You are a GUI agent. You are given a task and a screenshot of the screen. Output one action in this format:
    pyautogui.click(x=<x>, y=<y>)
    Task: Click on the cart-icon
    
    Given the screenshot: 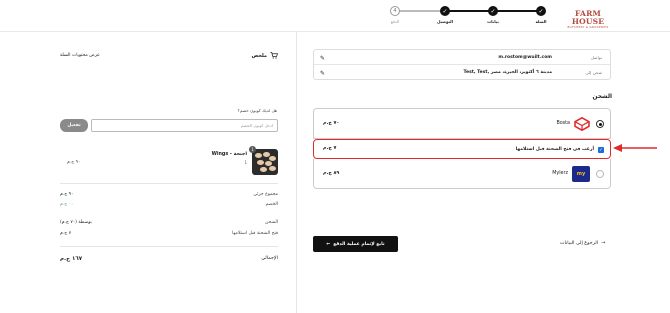 What is the action you would take?
    pyautogui.click(x=274, y=55)
    